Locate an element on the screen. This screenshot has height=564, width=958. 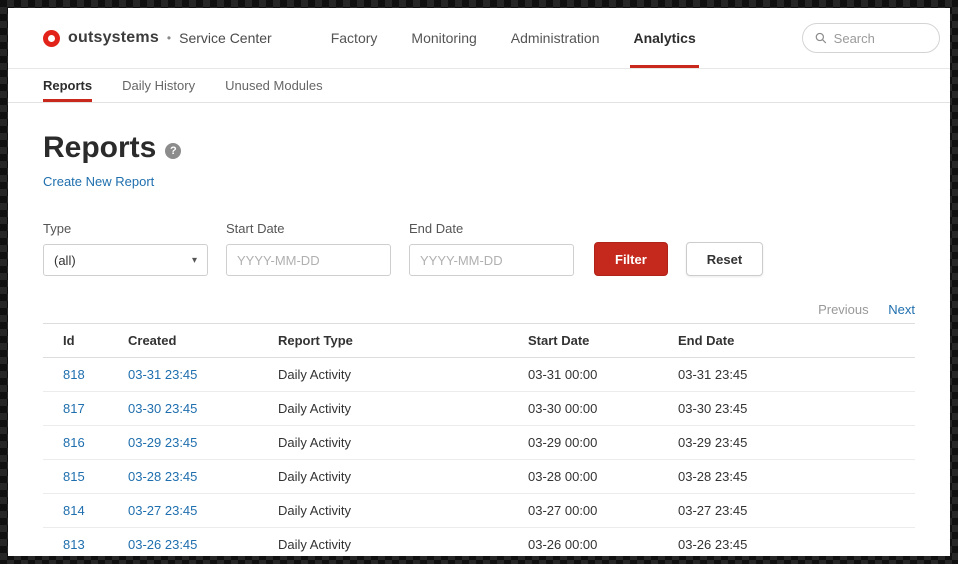
filter-button: Filter is located at coordinates (631, 259).